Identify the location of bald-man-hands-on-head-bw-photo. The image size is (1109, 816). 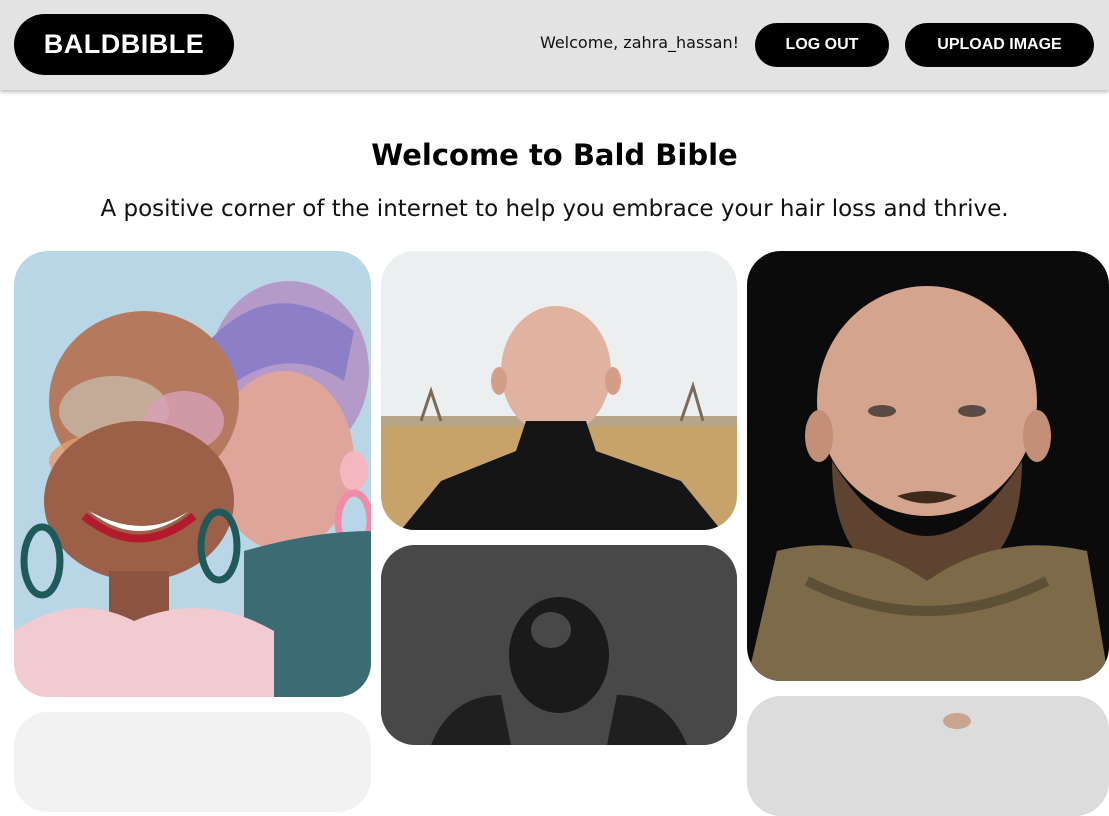
(559, 645).